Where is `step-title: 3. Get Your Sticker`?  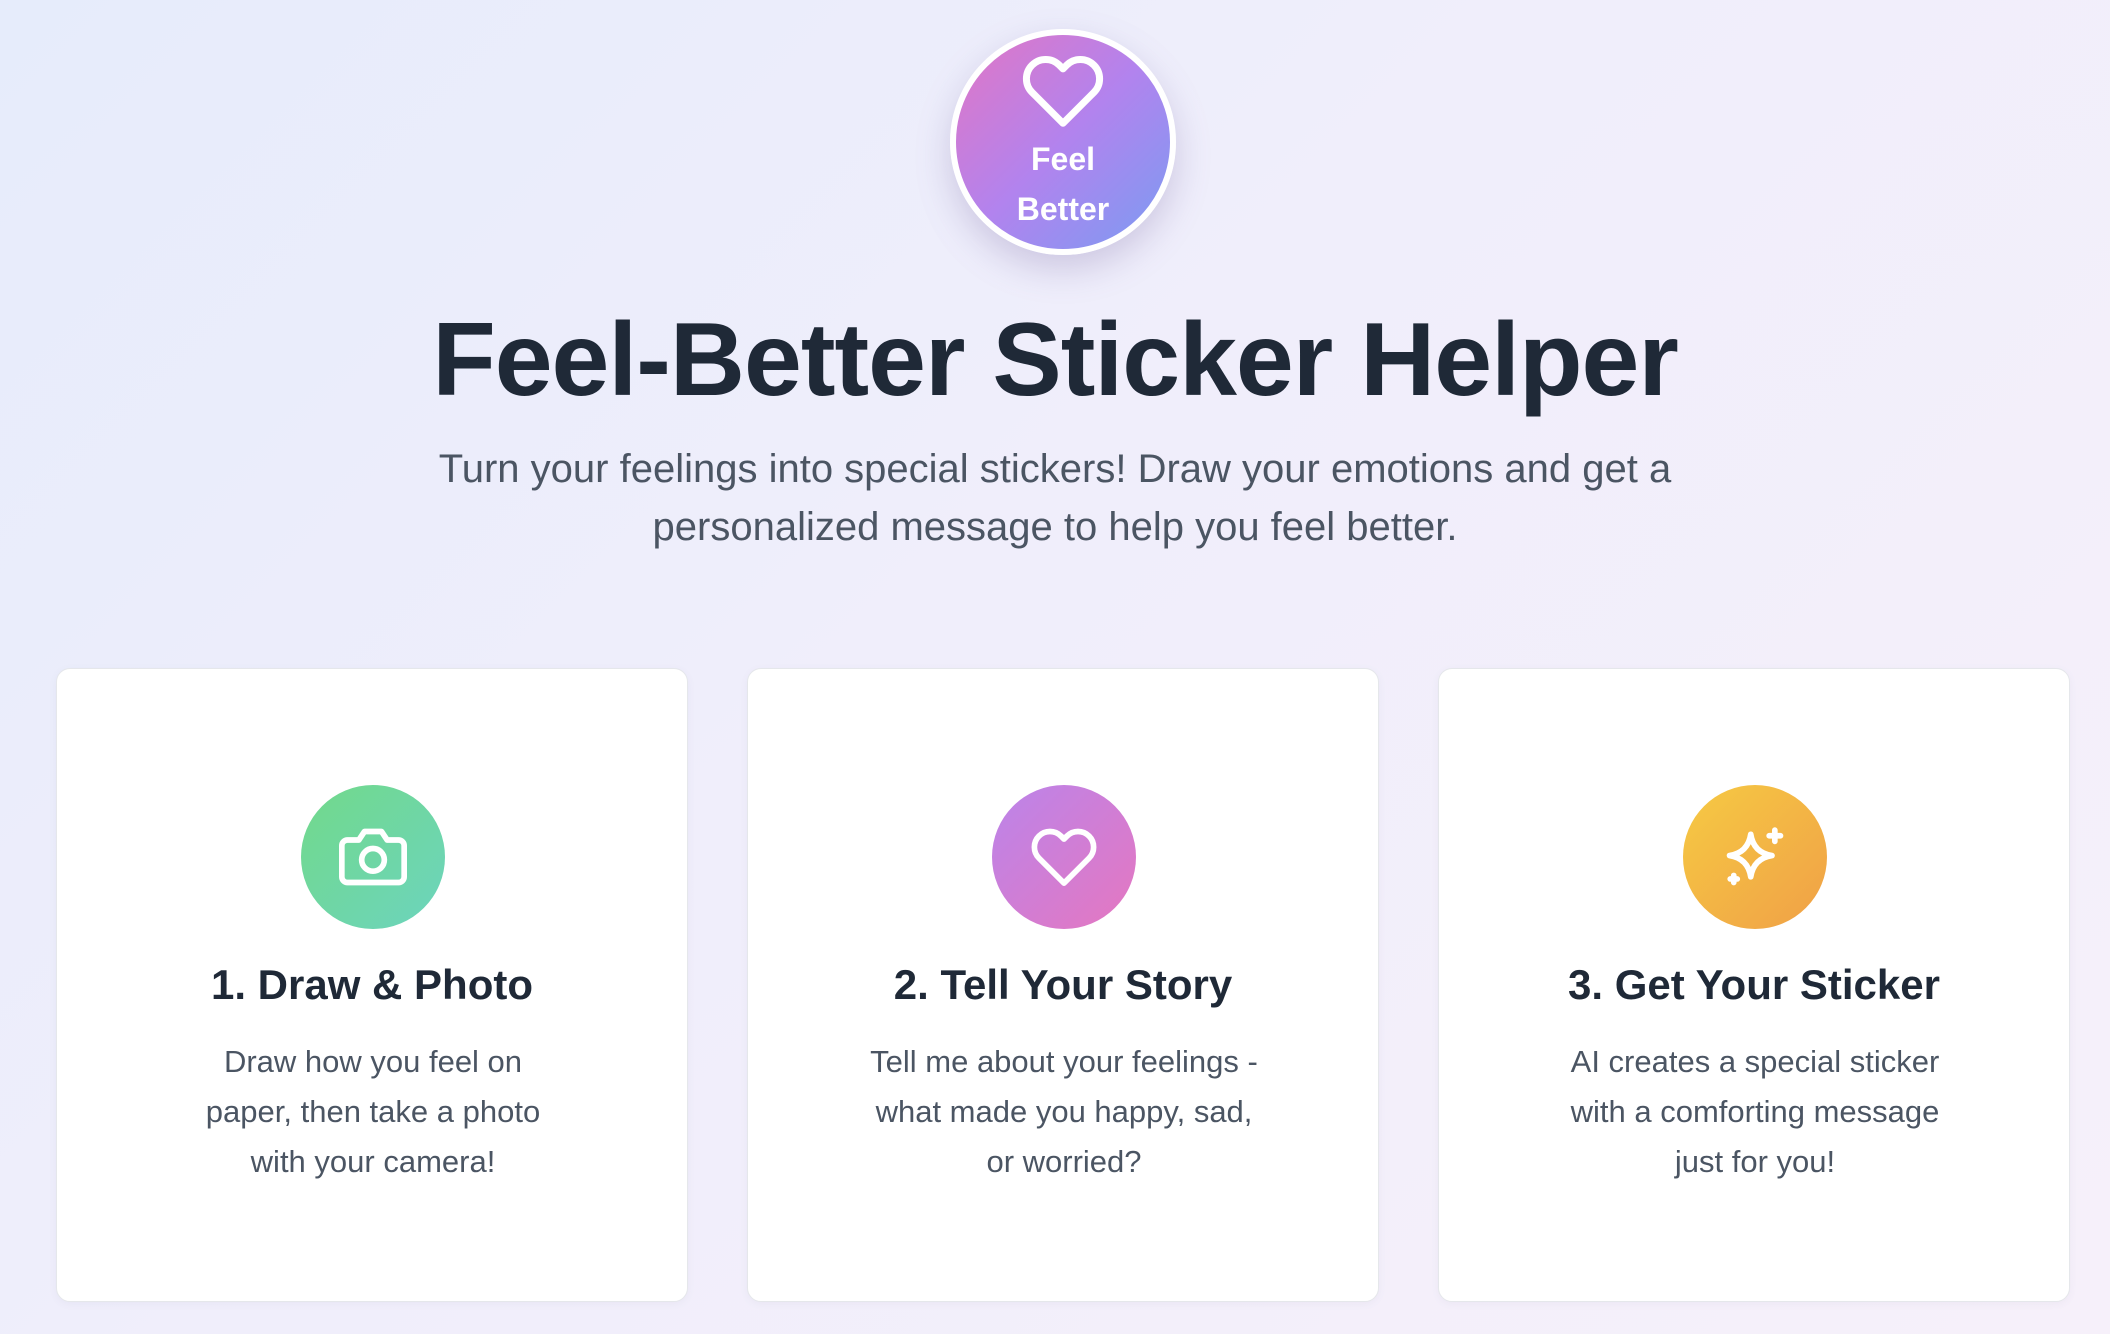
step-title: 3. Get Your Sticker is located at coordinates (1754, 984).